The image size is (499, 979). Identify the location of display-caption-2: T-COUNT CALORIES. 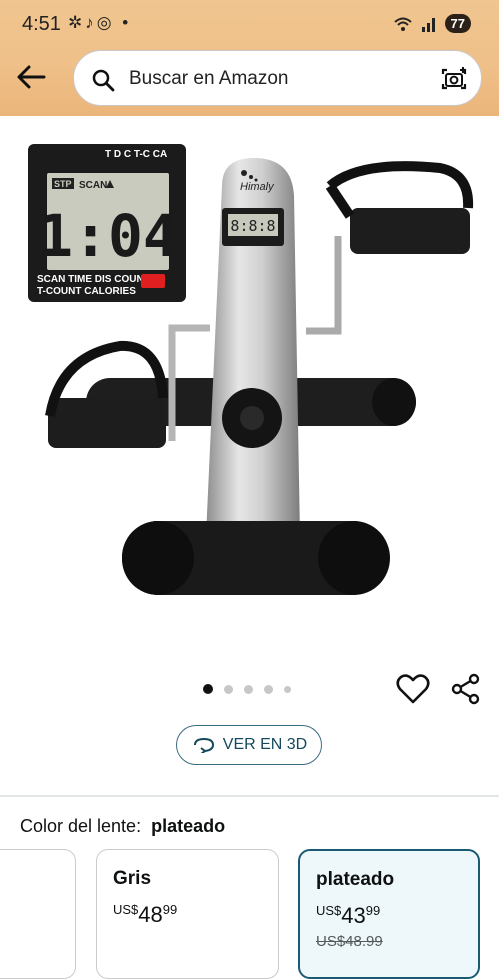
(86, 291).